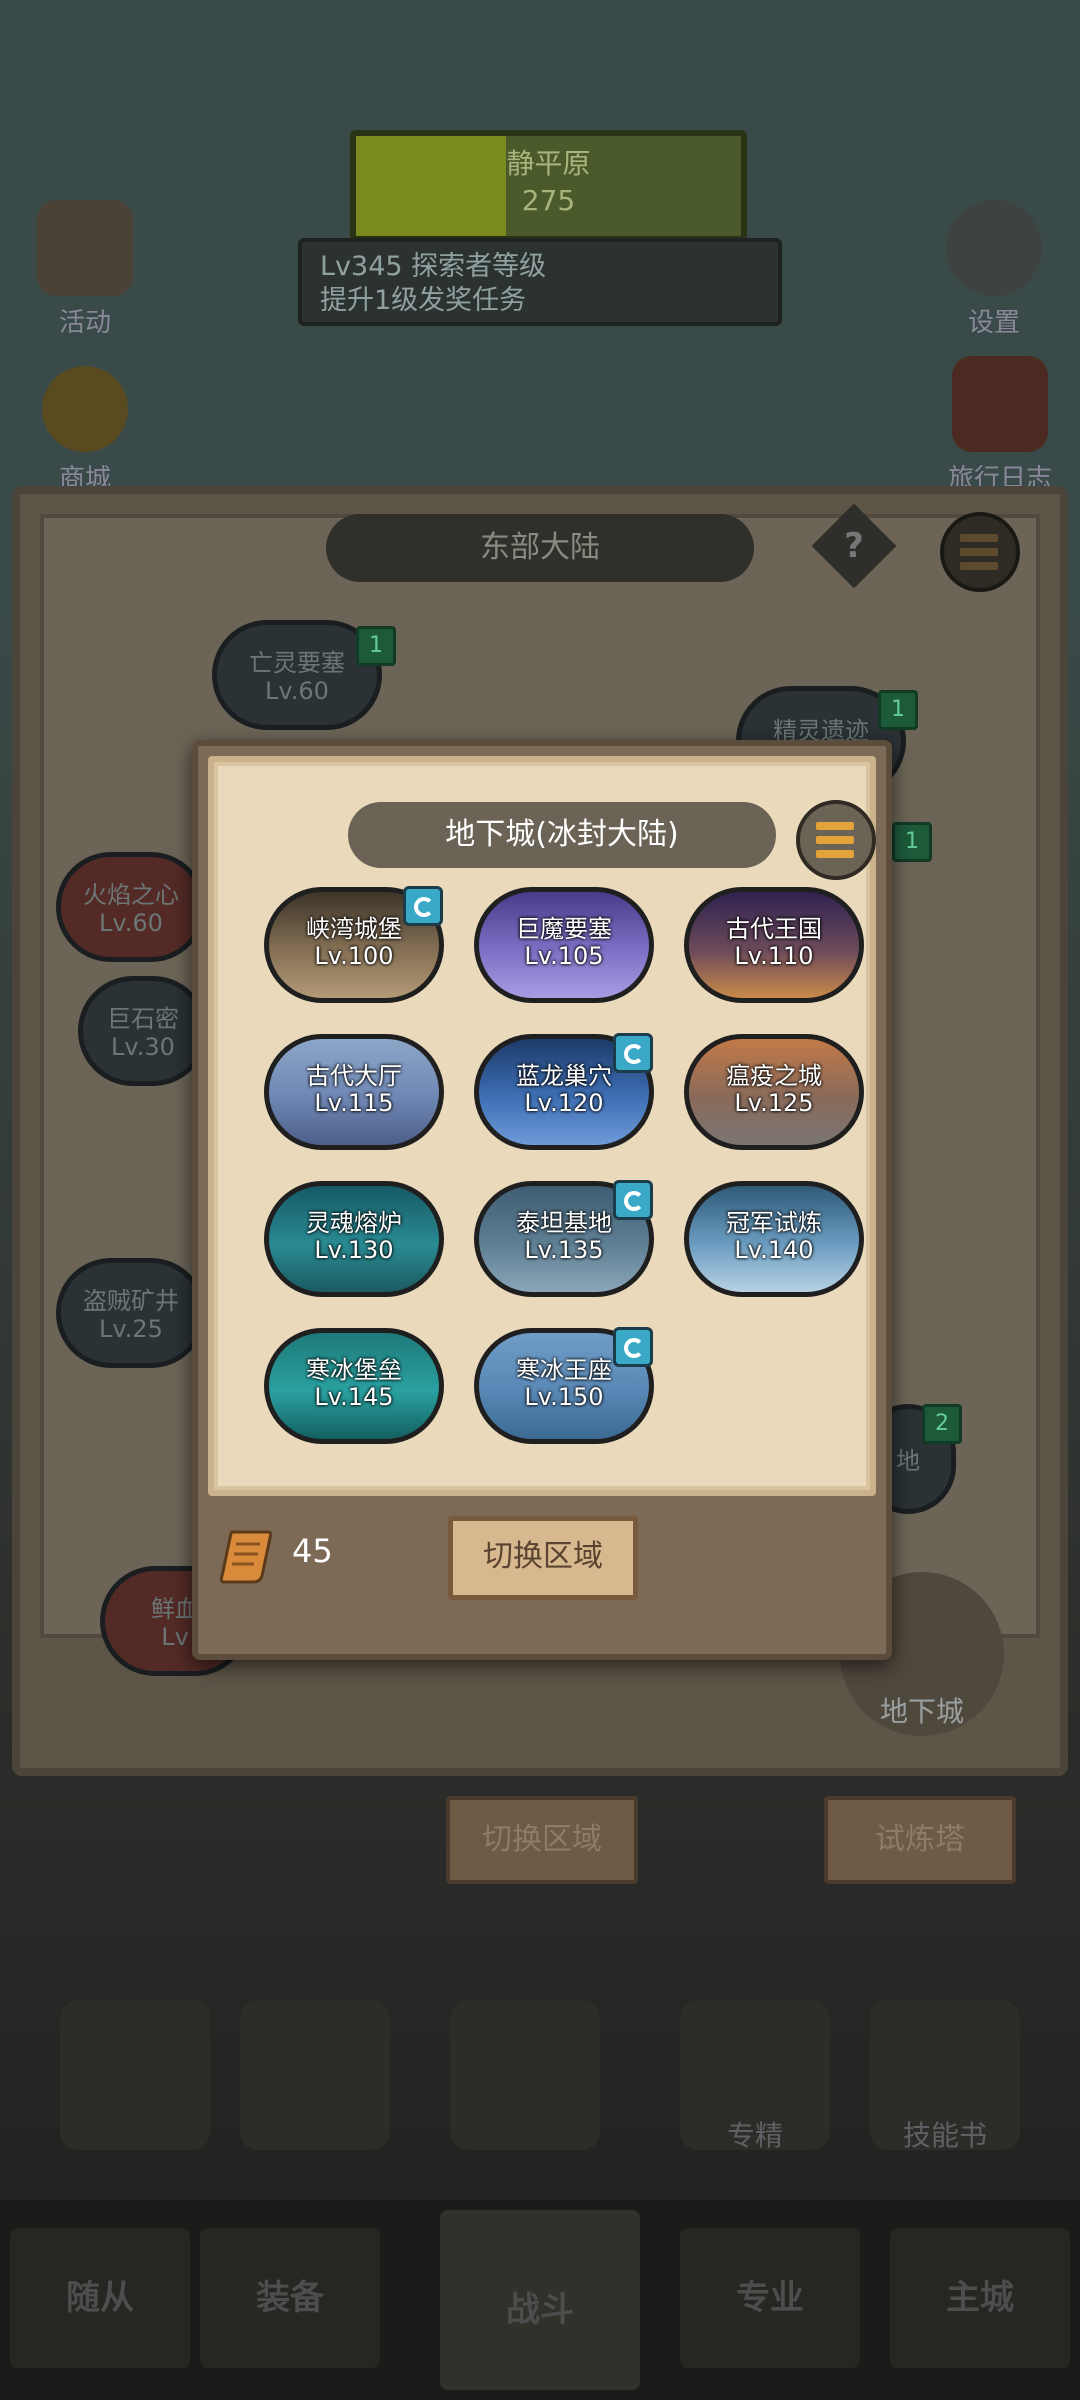 The height and width of the screenshot is (2400, 1080). Describe the element at coordinates (543, 1558) in the screenshot. I see `switch-region-button: 切换区域` at that location.